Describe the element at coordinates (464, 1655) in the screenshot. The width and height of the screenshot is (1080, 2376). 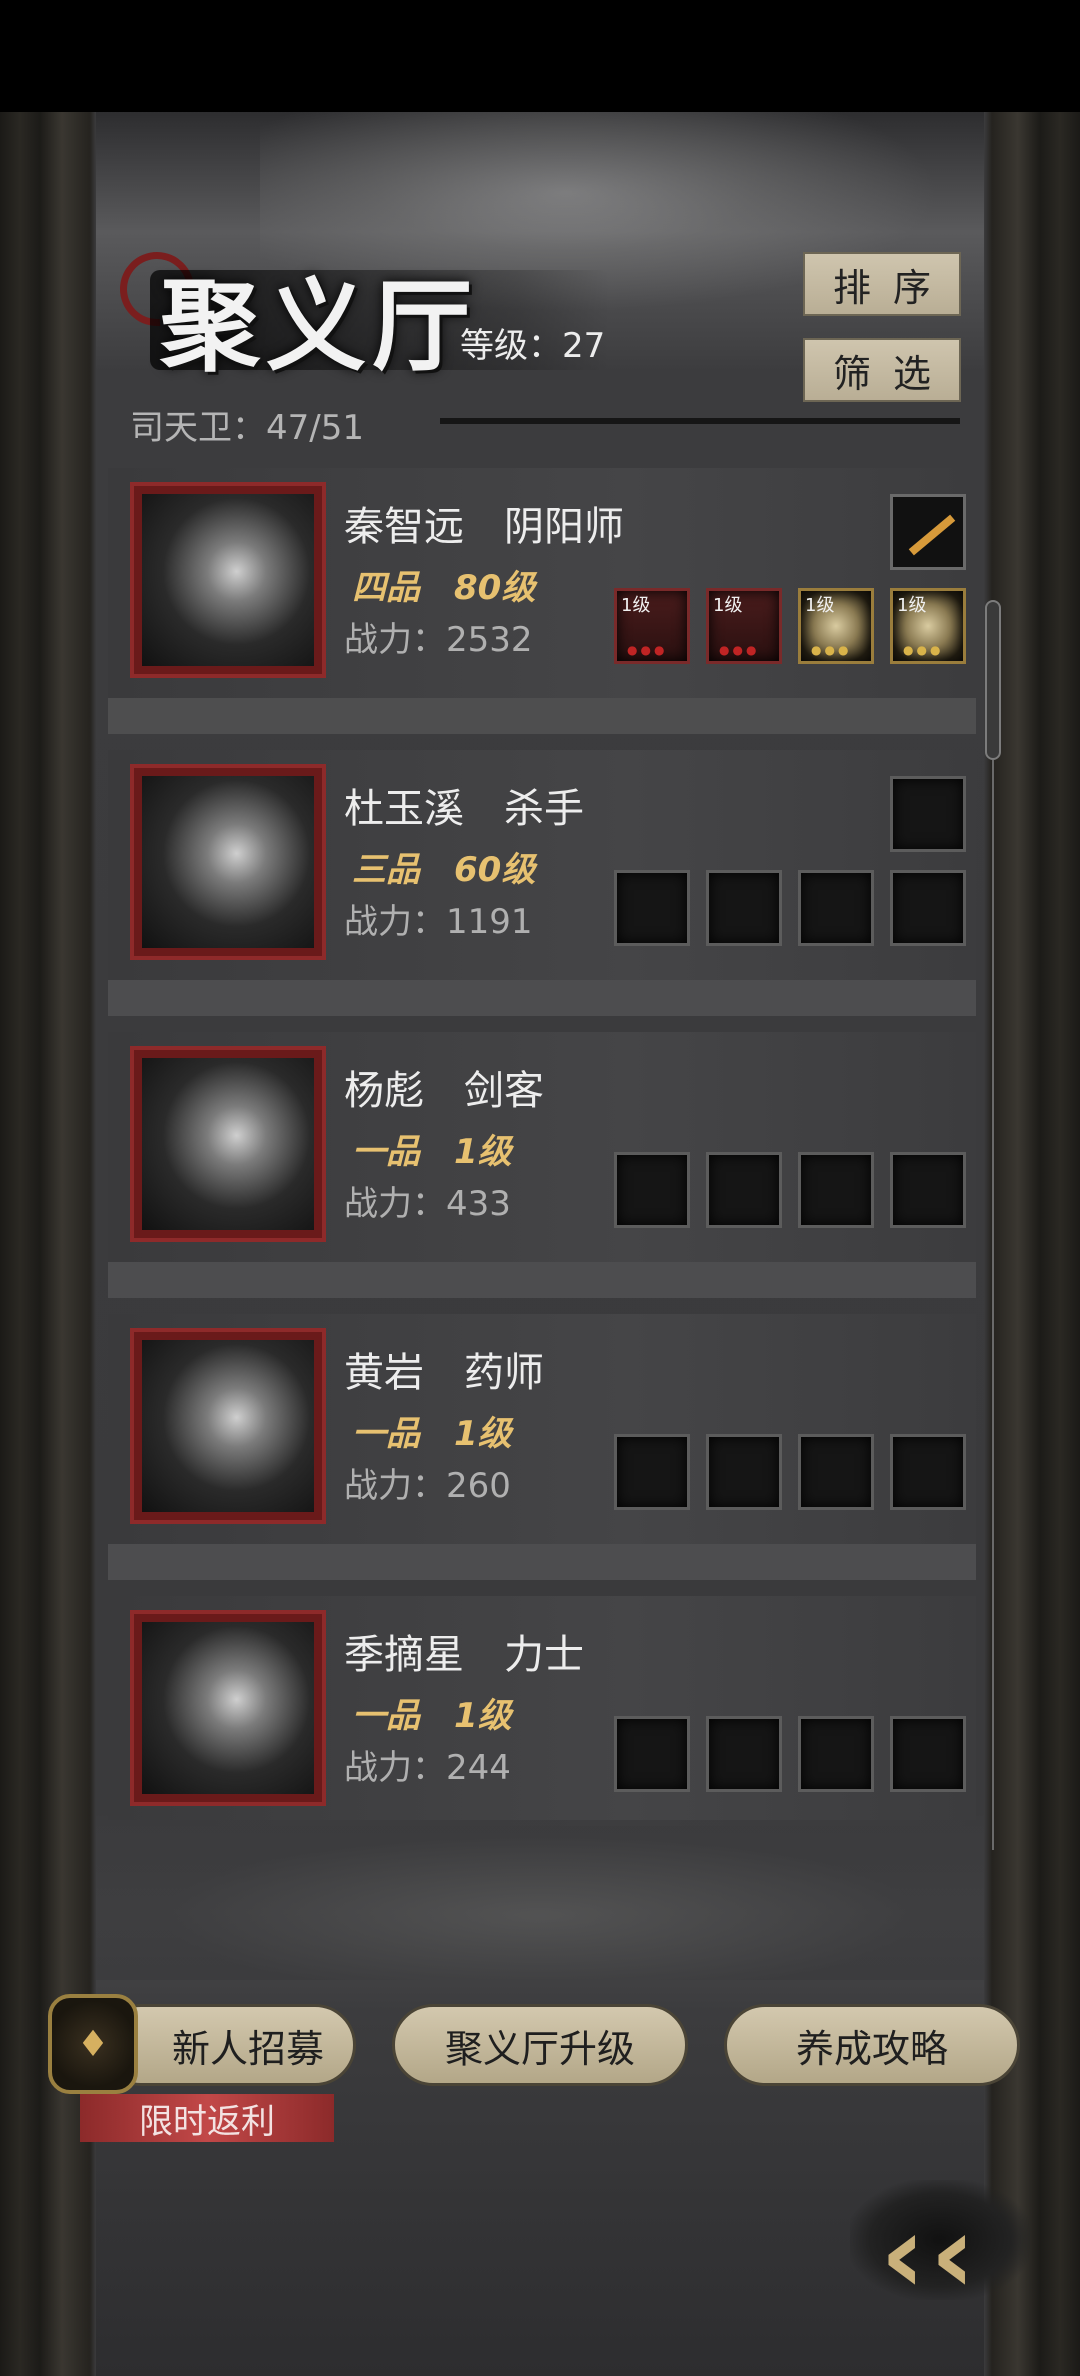
I see `hero-name: 季摘星 力士` at that location.